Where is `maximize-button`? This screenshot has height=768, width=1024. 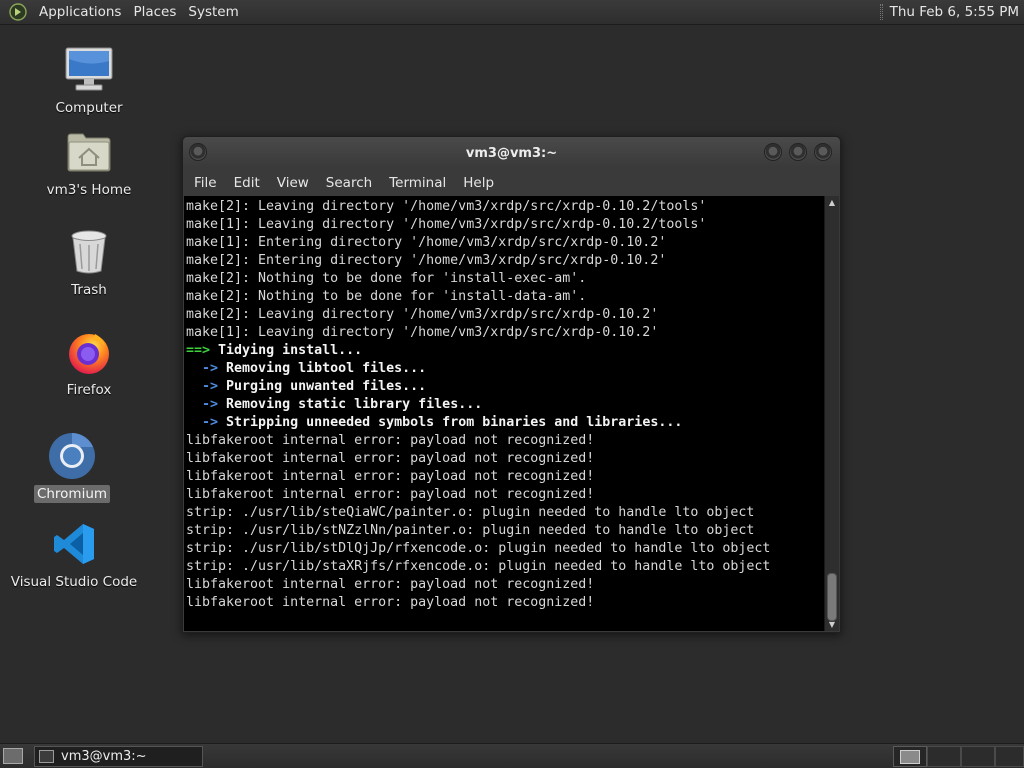 maximize-button is located at coordinates (798, 152).